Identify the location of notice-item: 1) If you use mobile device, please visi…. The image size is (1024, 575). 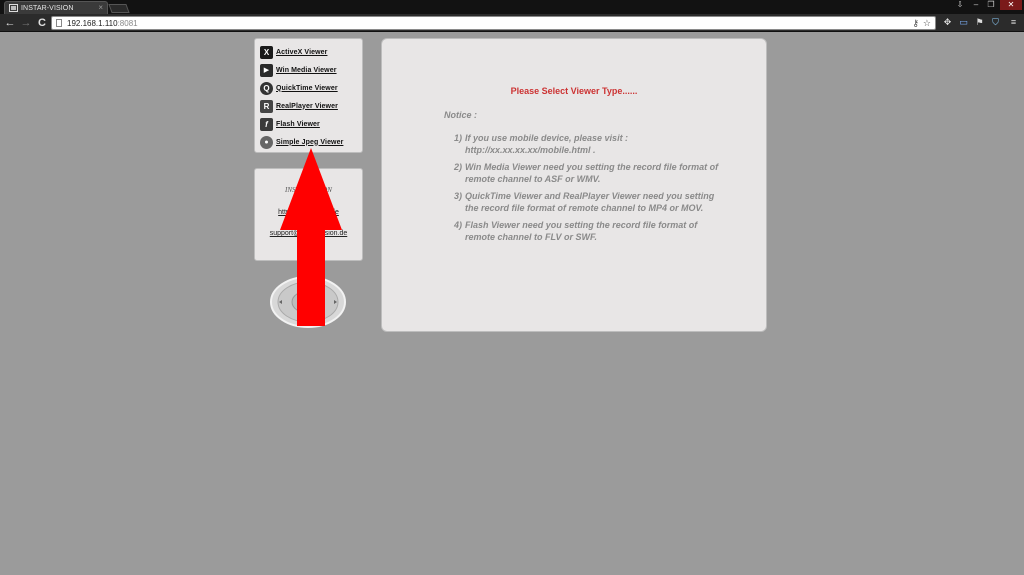
(589, 144).